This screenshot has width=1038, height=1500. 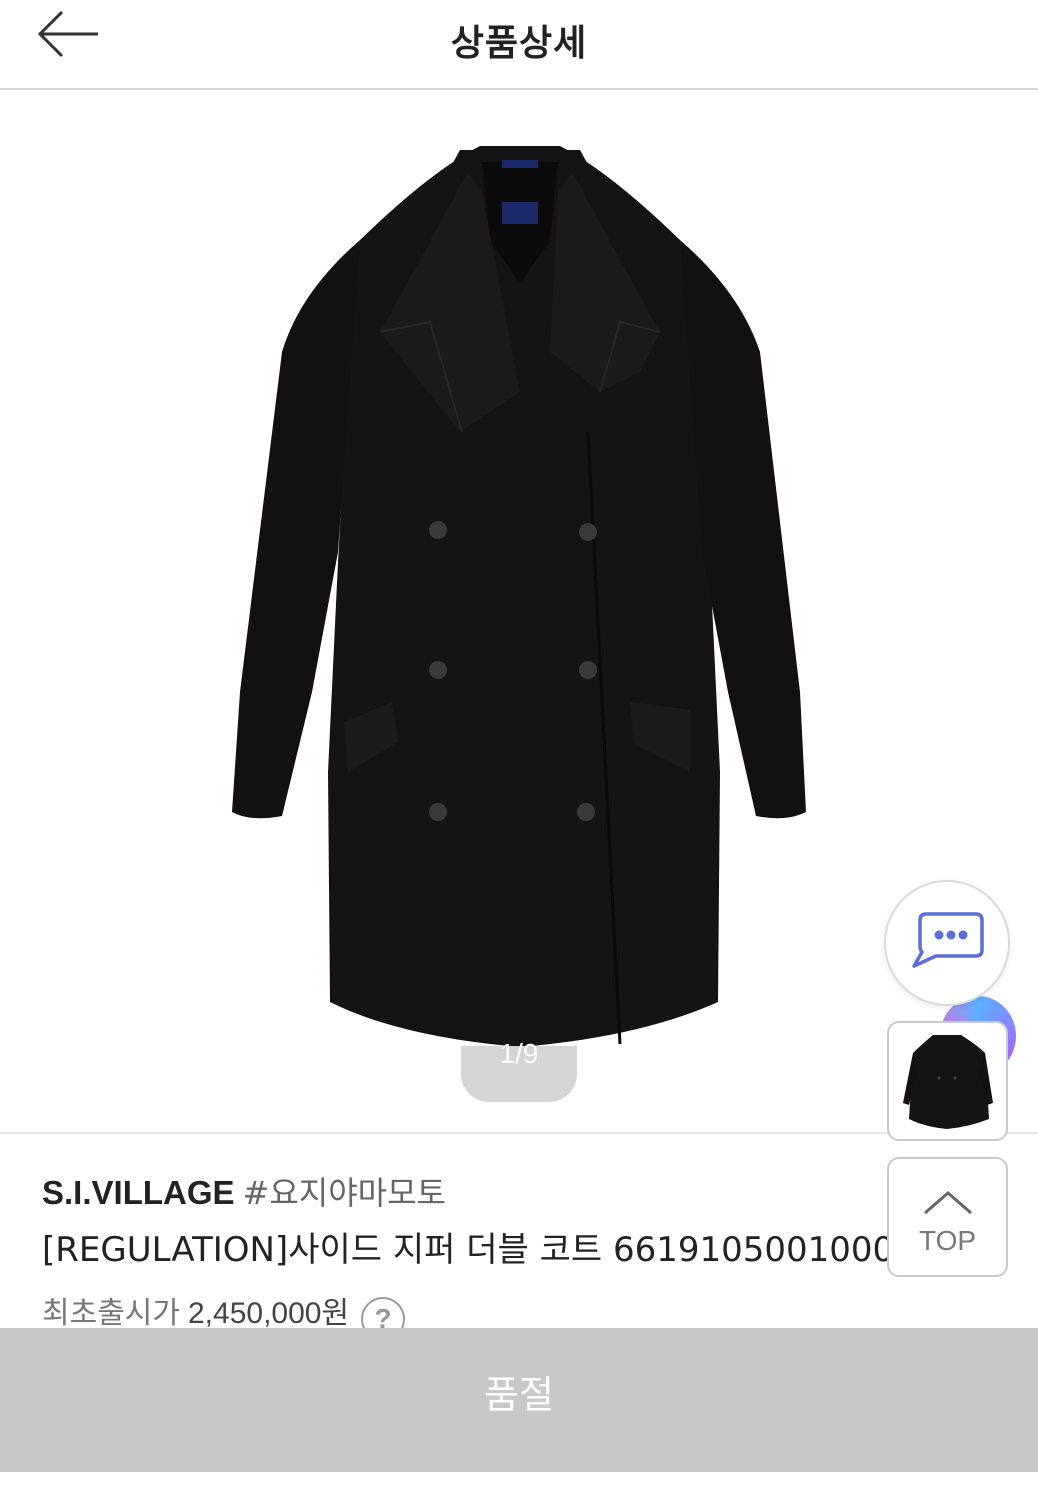 I want to click on chat-button, so click(x=947, y=943).